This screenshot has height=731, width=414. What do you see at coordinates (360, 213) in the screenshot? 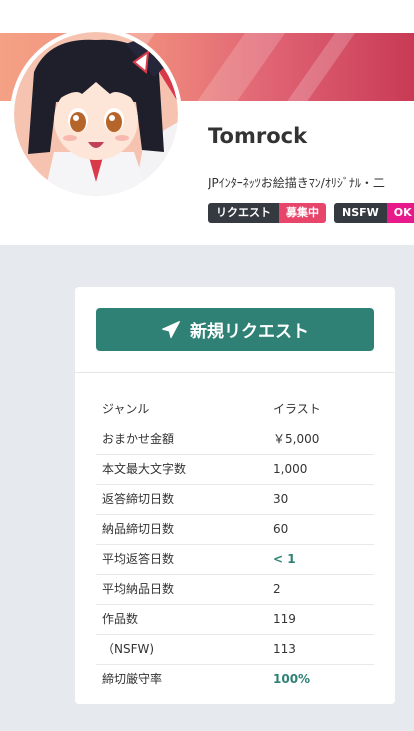
I see `badge-key: NSFW` at bounding box center [360, 213].